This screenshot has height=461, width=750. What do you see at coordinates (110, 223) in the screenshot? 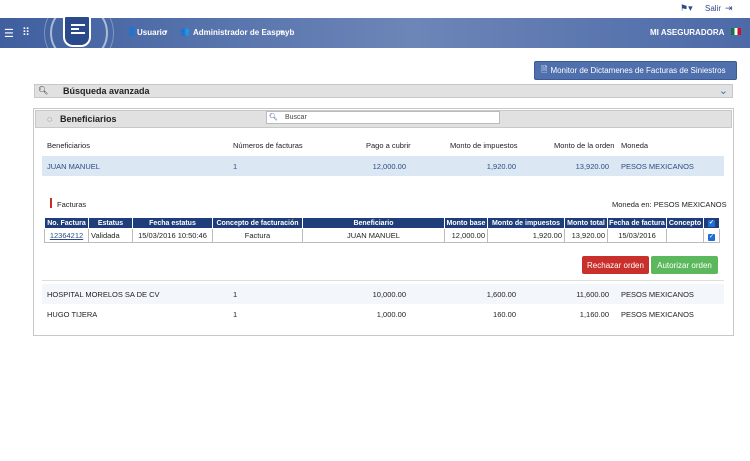
I see `th-estatus: Estatus` at bounding box center [110, 223].